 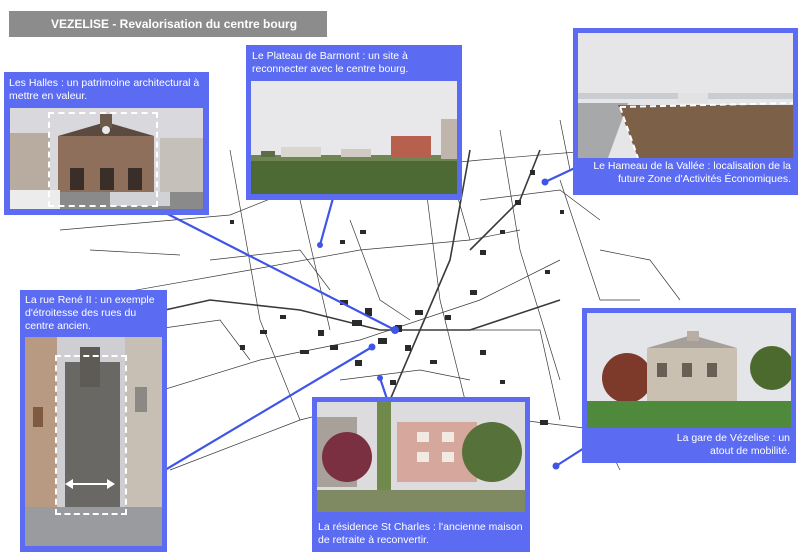 What do you see at coordinates (354, 137) in the screenshot?
I see `photo-plateau-barmont` at bounding box center [354, 137].